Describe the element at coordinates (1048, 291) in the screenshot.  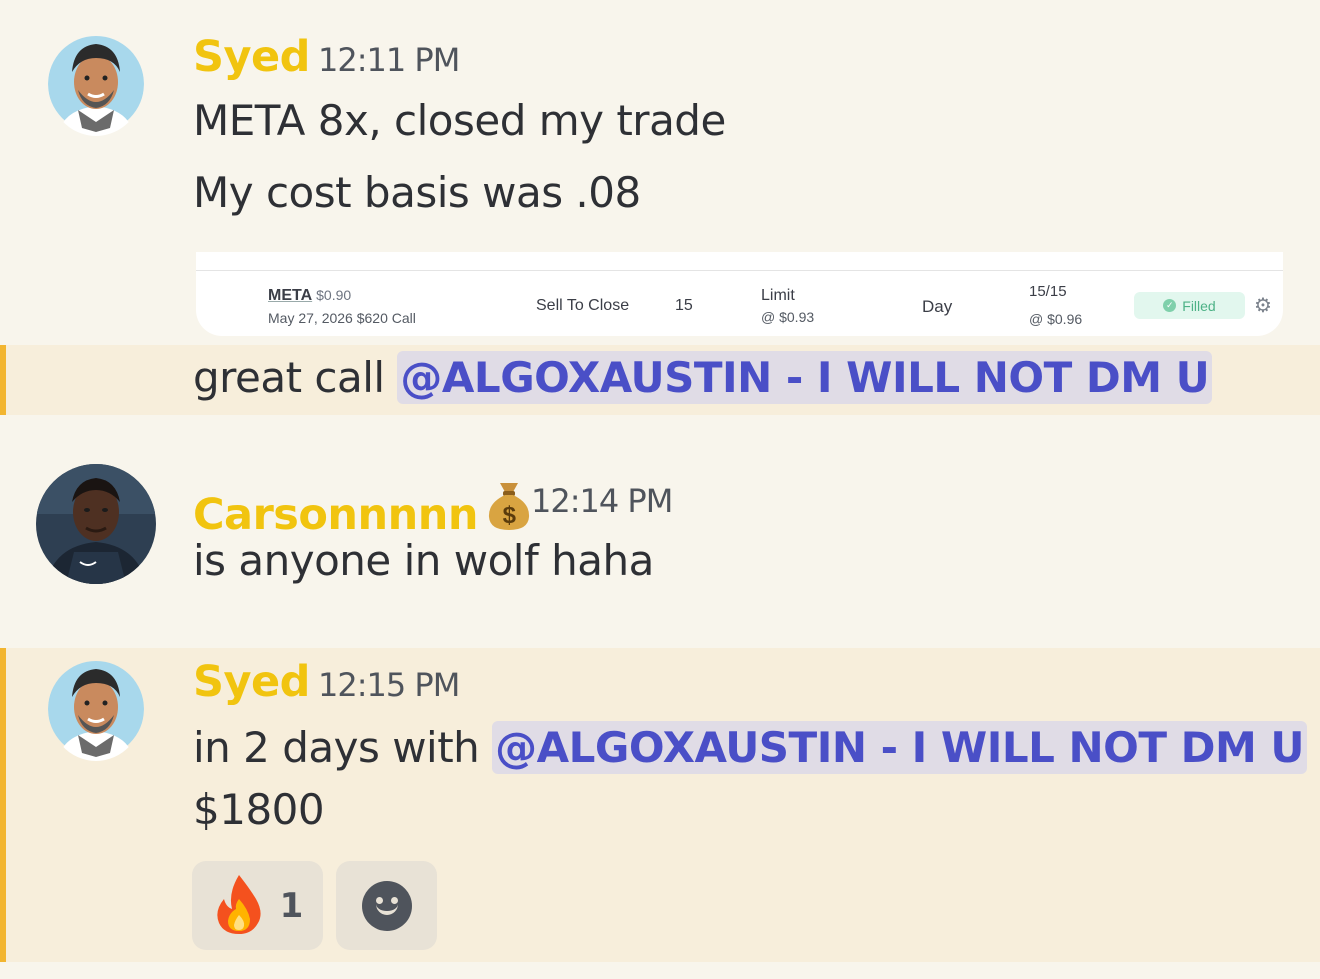
I see `order-filled-qty: 15/15` at that location.